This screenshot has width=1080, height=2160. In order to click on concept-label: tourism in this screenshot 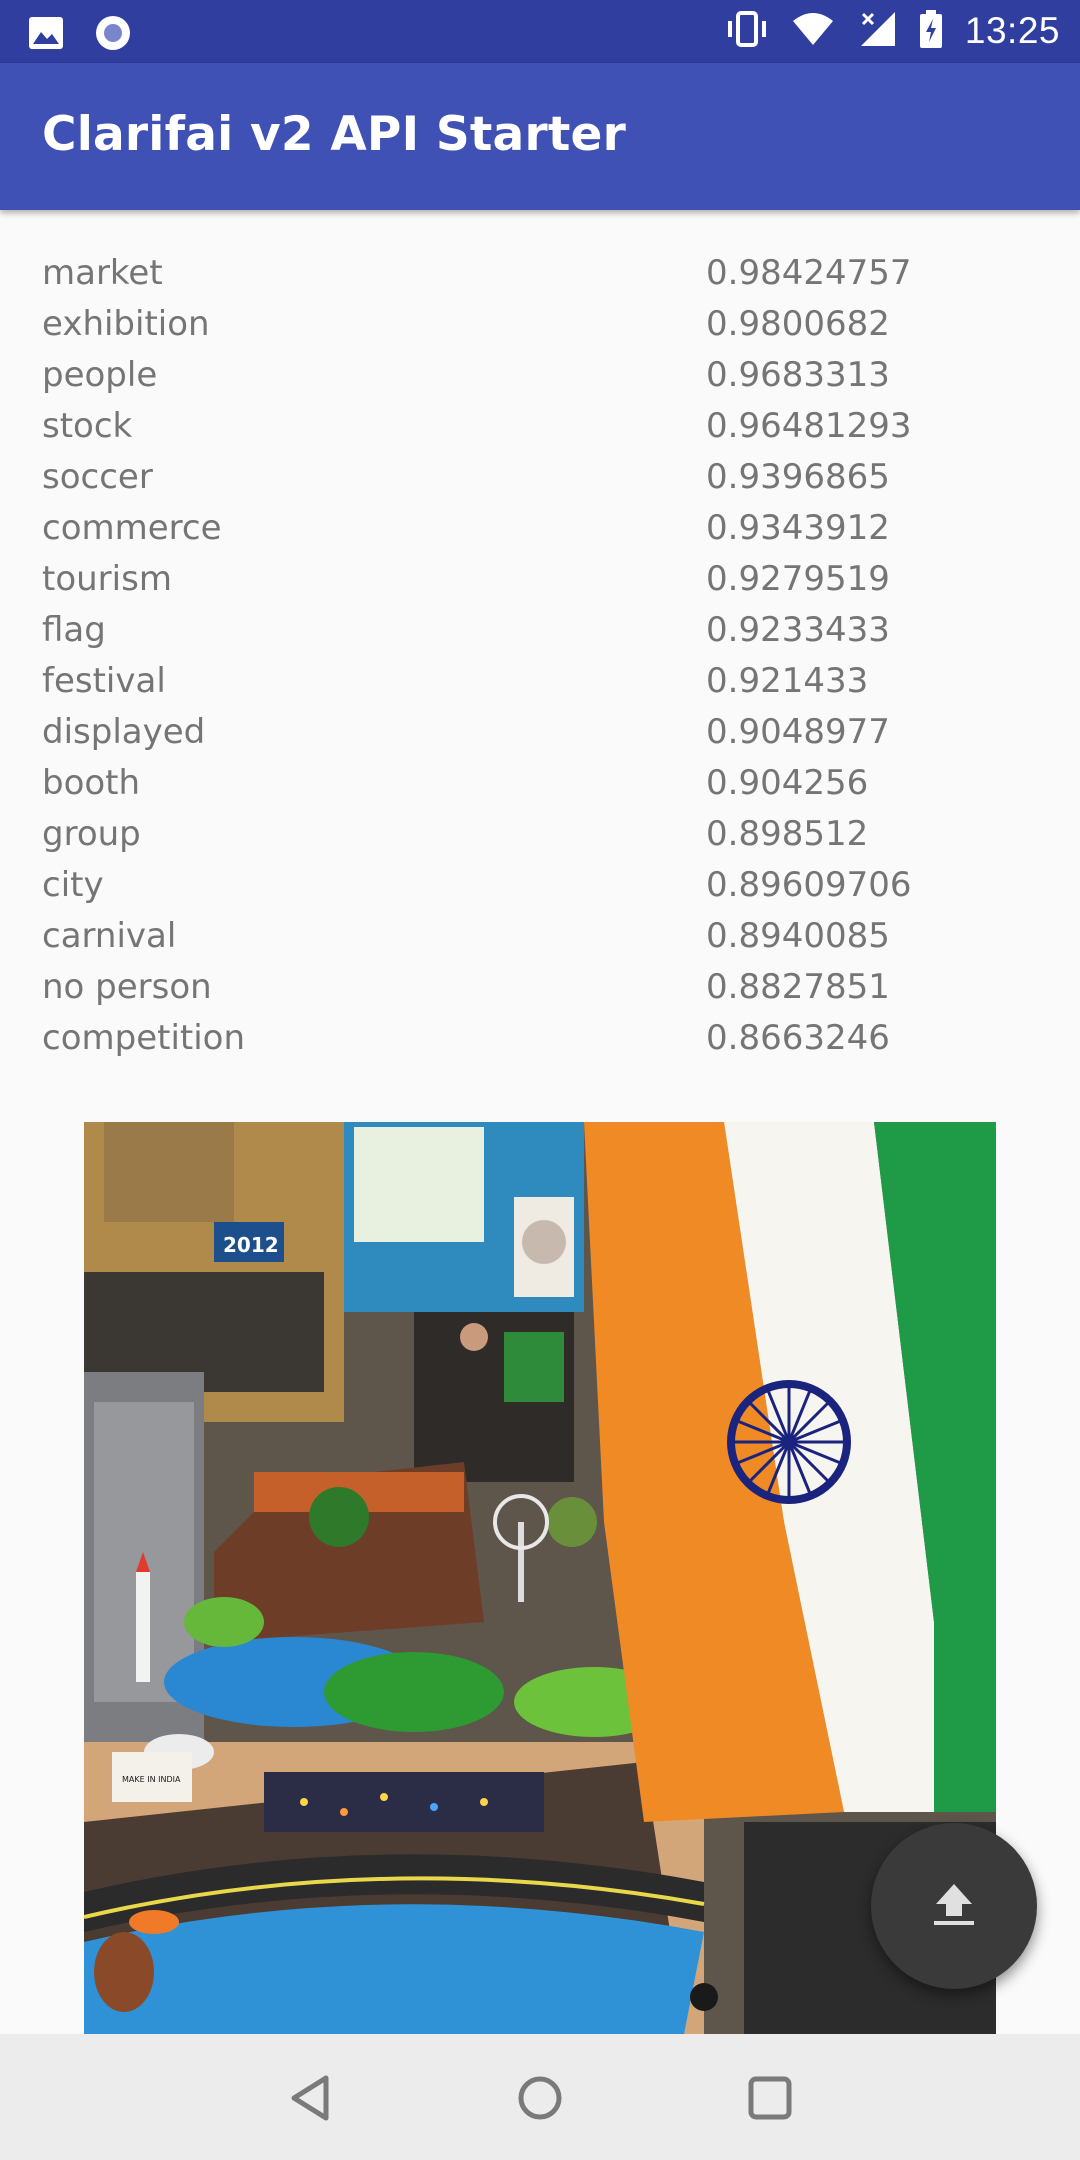, I will do `click(107, 579)`.